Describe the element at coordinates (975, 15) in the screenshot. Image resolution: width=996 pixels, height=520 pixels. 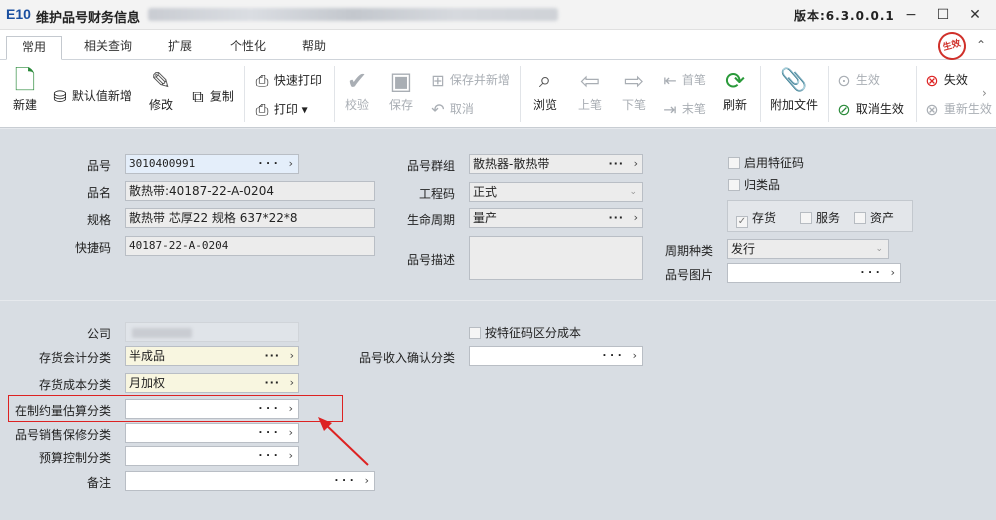
I see `close-button: ✕` at that location.